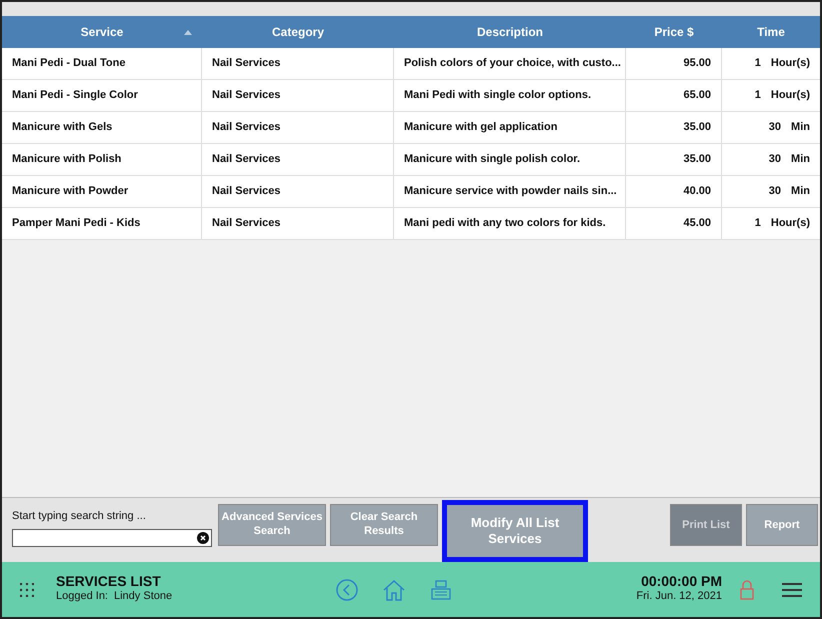 The image size is (822, 619). I want to click on column-header: Description, so click(510, 32).